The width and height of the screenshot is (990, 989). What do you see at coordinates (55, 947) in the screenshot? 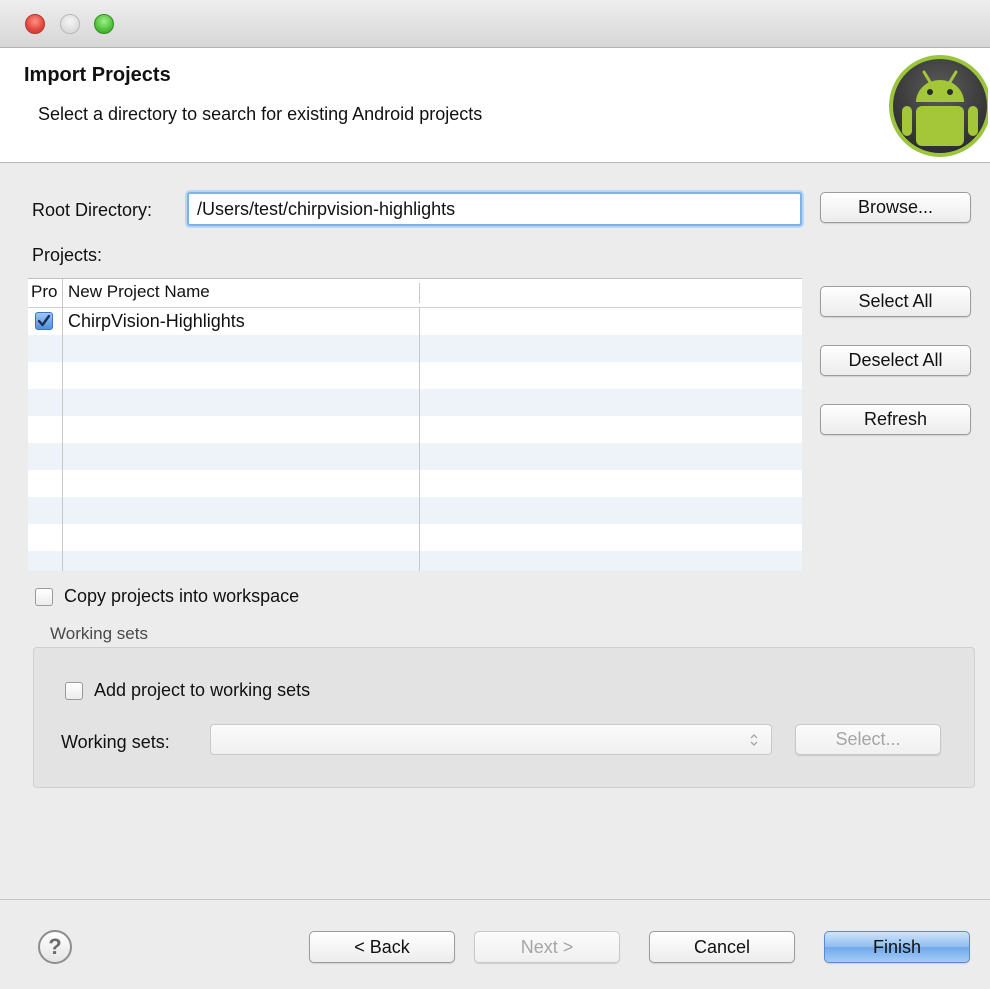
I see `help-icon: ?` at bounding box center [55, 947].